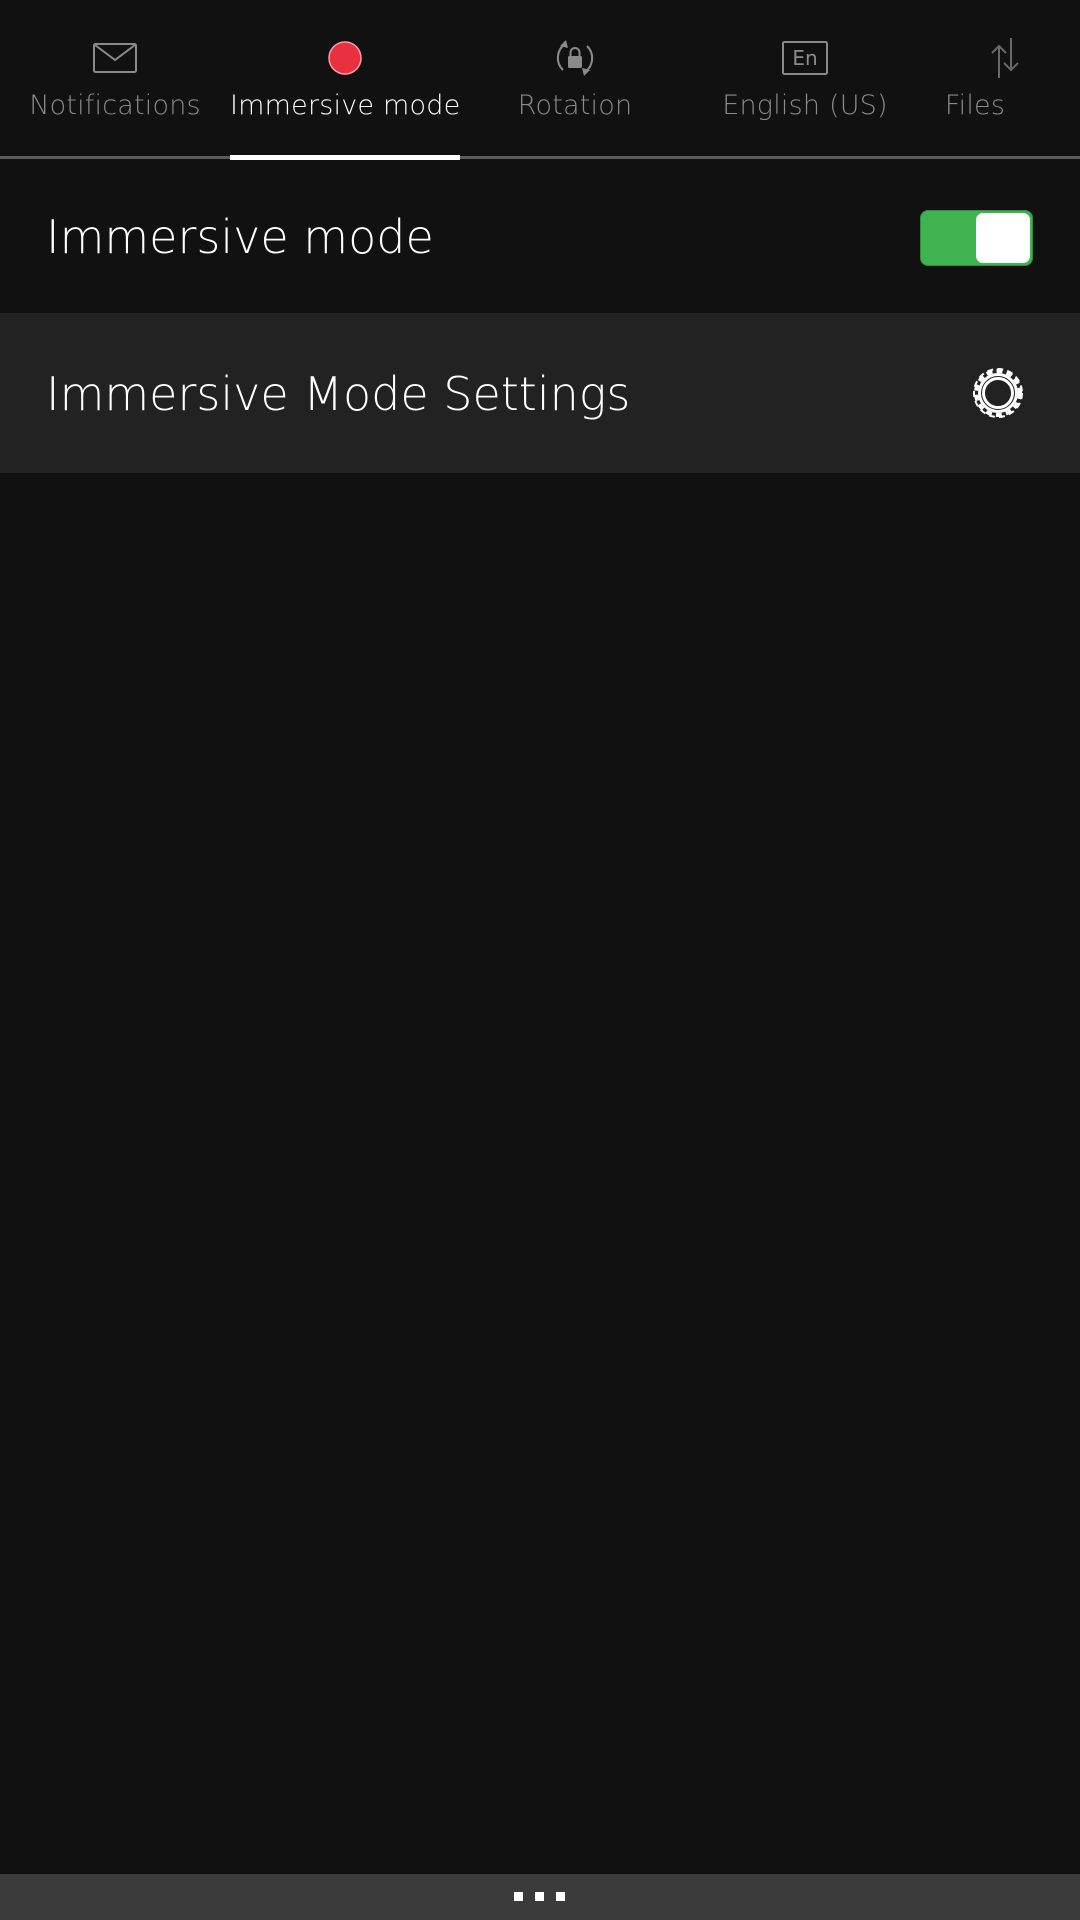 This screenshot has width=1080, height=1920. I want to click on keyboard-language-icon: En, so click(805, 58).